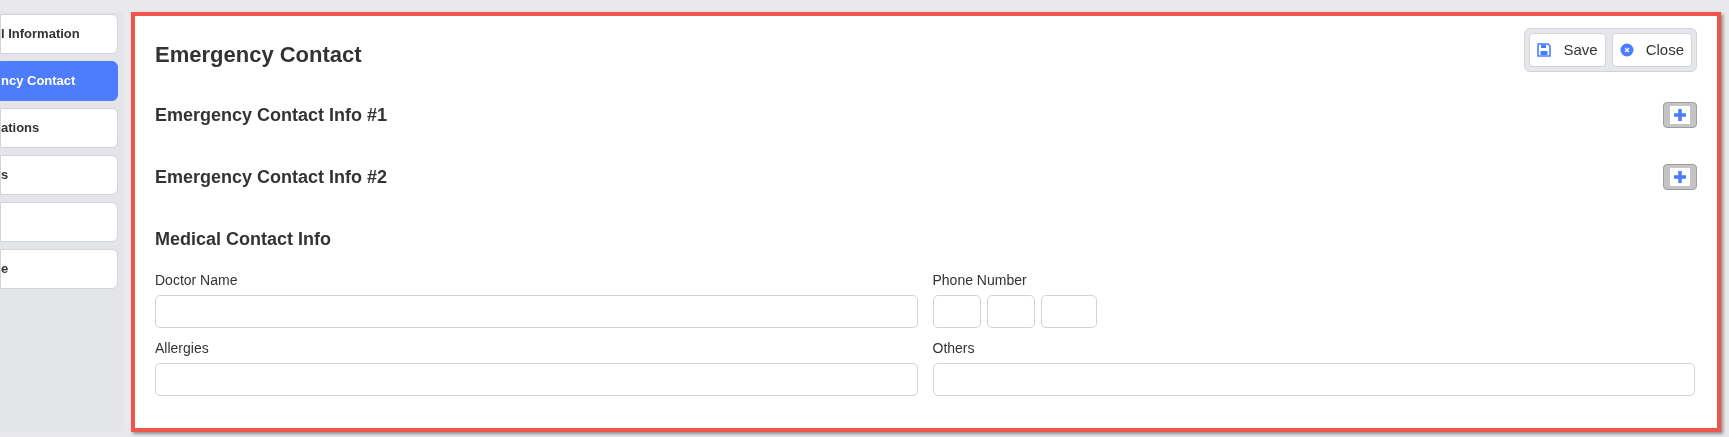 Image resolution: width=1729 pixels, height=437 pixels. What do you see at coordinates (59, 269) in the screenshot?
I see `sidebar-item: e` at bounding box center [59, 269].